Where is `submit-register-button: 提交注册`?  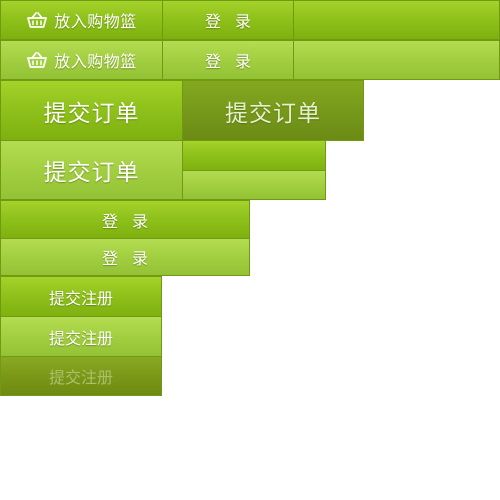 submit-register-button: 提交注册 is located at coordinates (81, 296).